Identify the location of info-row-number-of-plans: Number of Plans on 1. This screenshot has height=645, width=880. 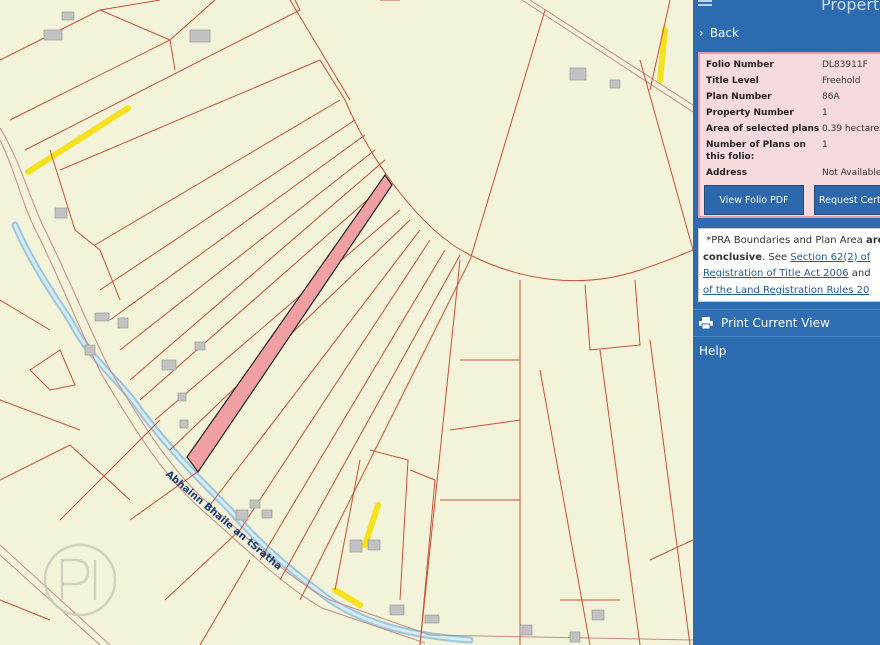
(767, 145).